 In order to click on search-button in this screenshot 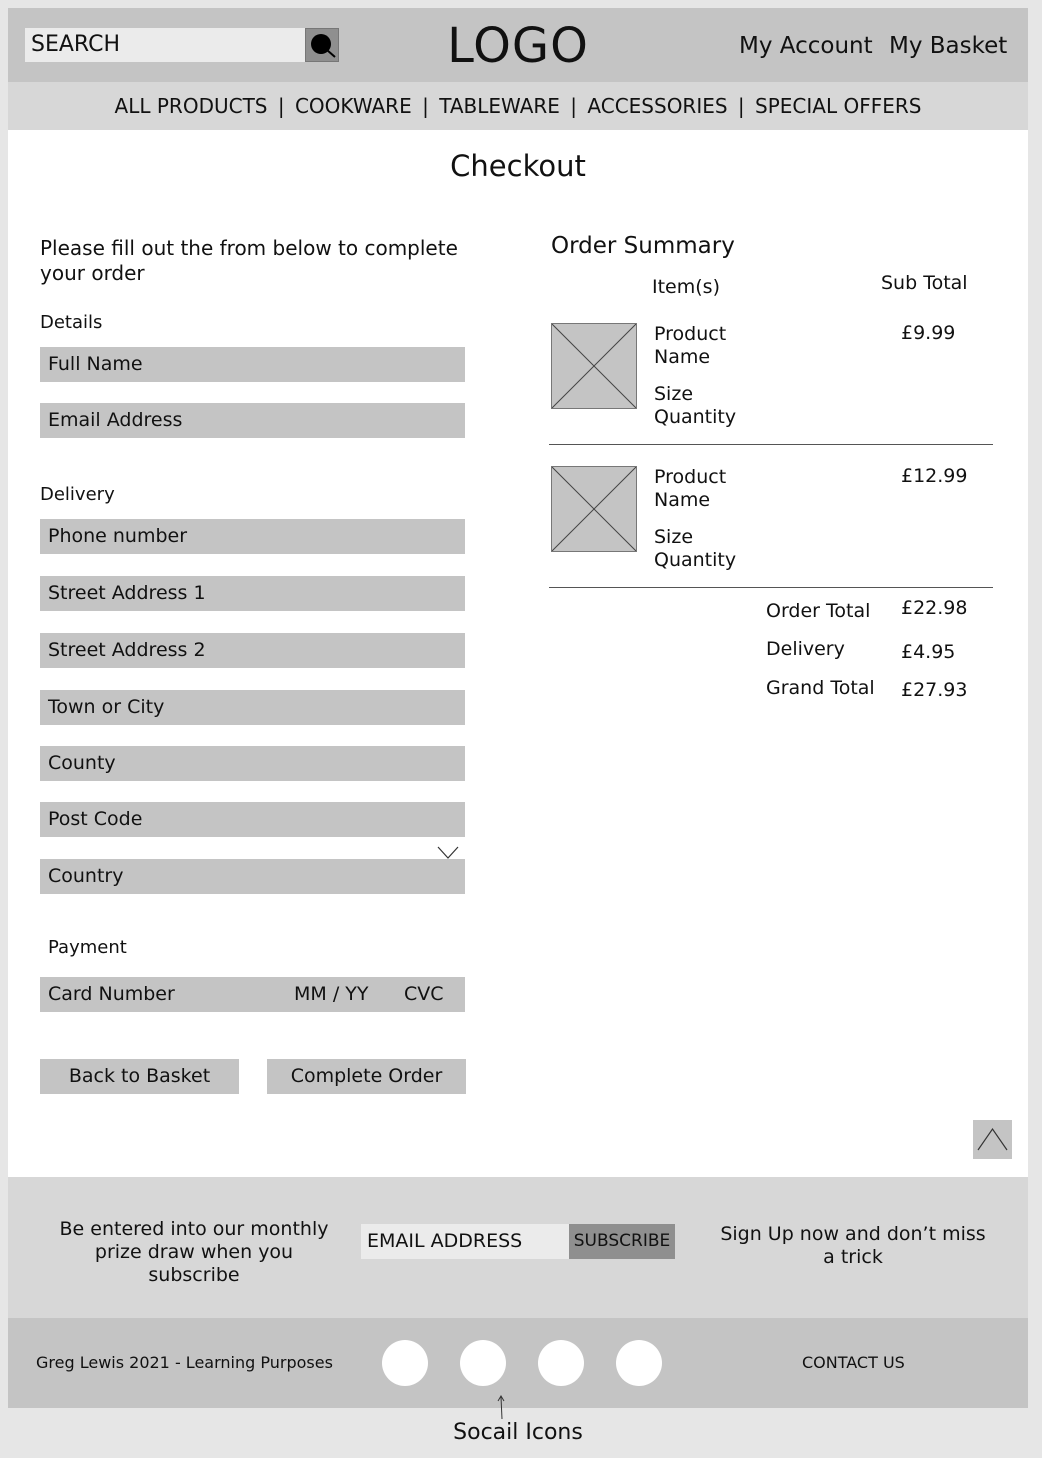, I will do `click(322, 45)`.